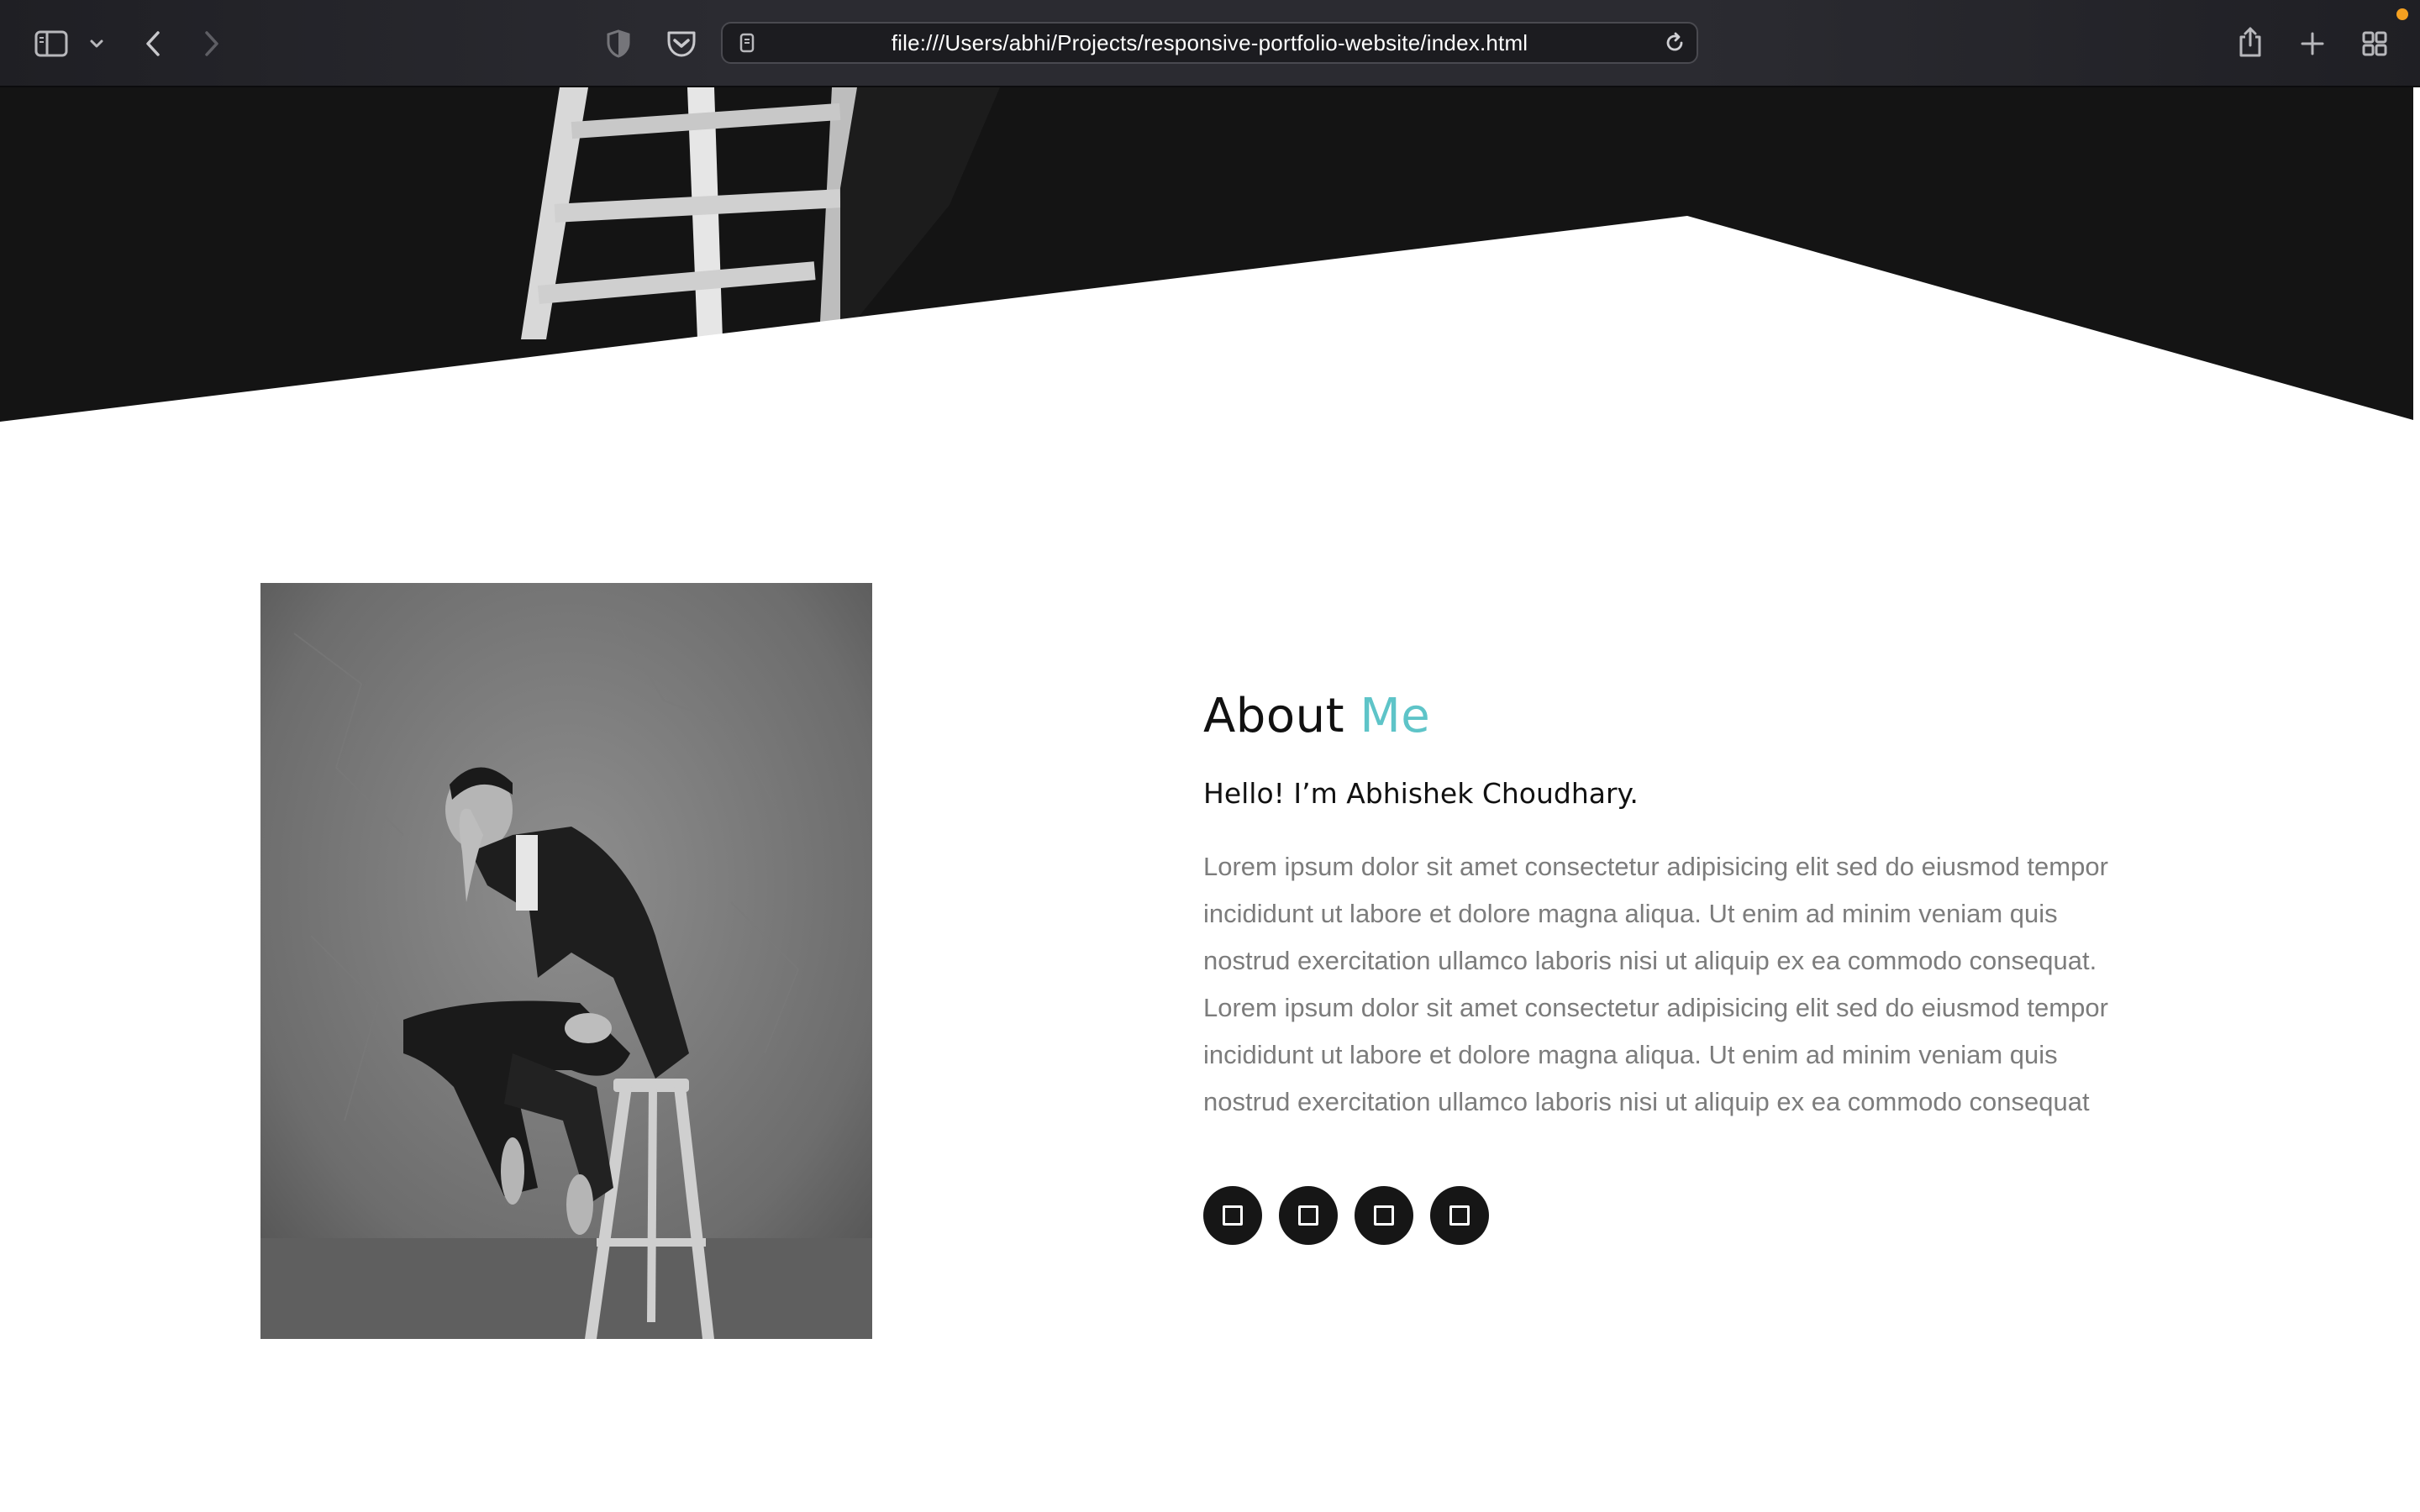  Describe the element at coordinates (2312, 43) in the screenshot. I see `plus-icon` at that location.